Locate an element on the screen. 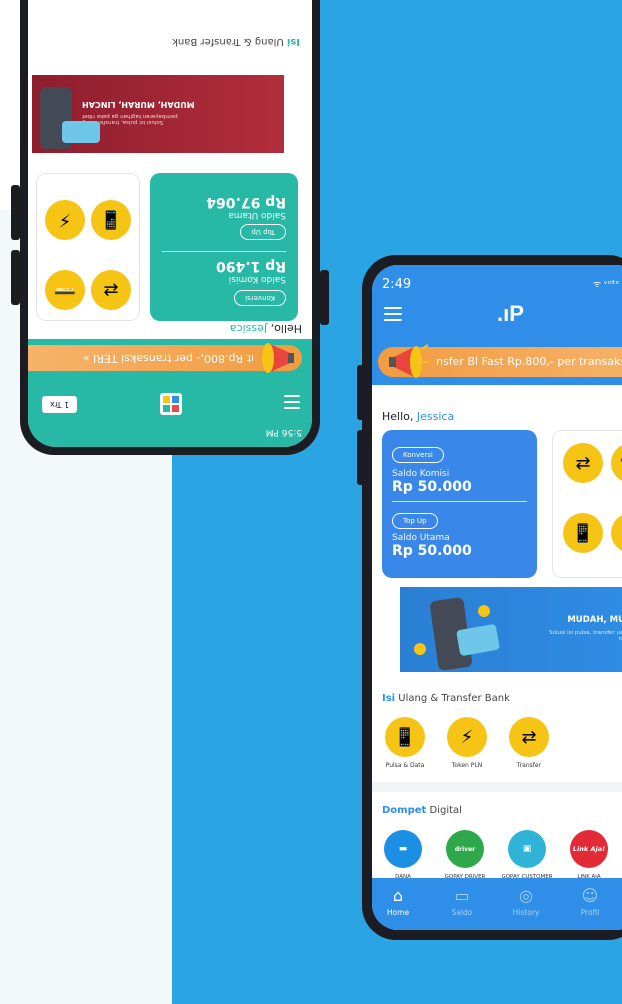 This screenshot has height=1004, width=622. home-icon: ⌂ is located at coordinates (398, 895).